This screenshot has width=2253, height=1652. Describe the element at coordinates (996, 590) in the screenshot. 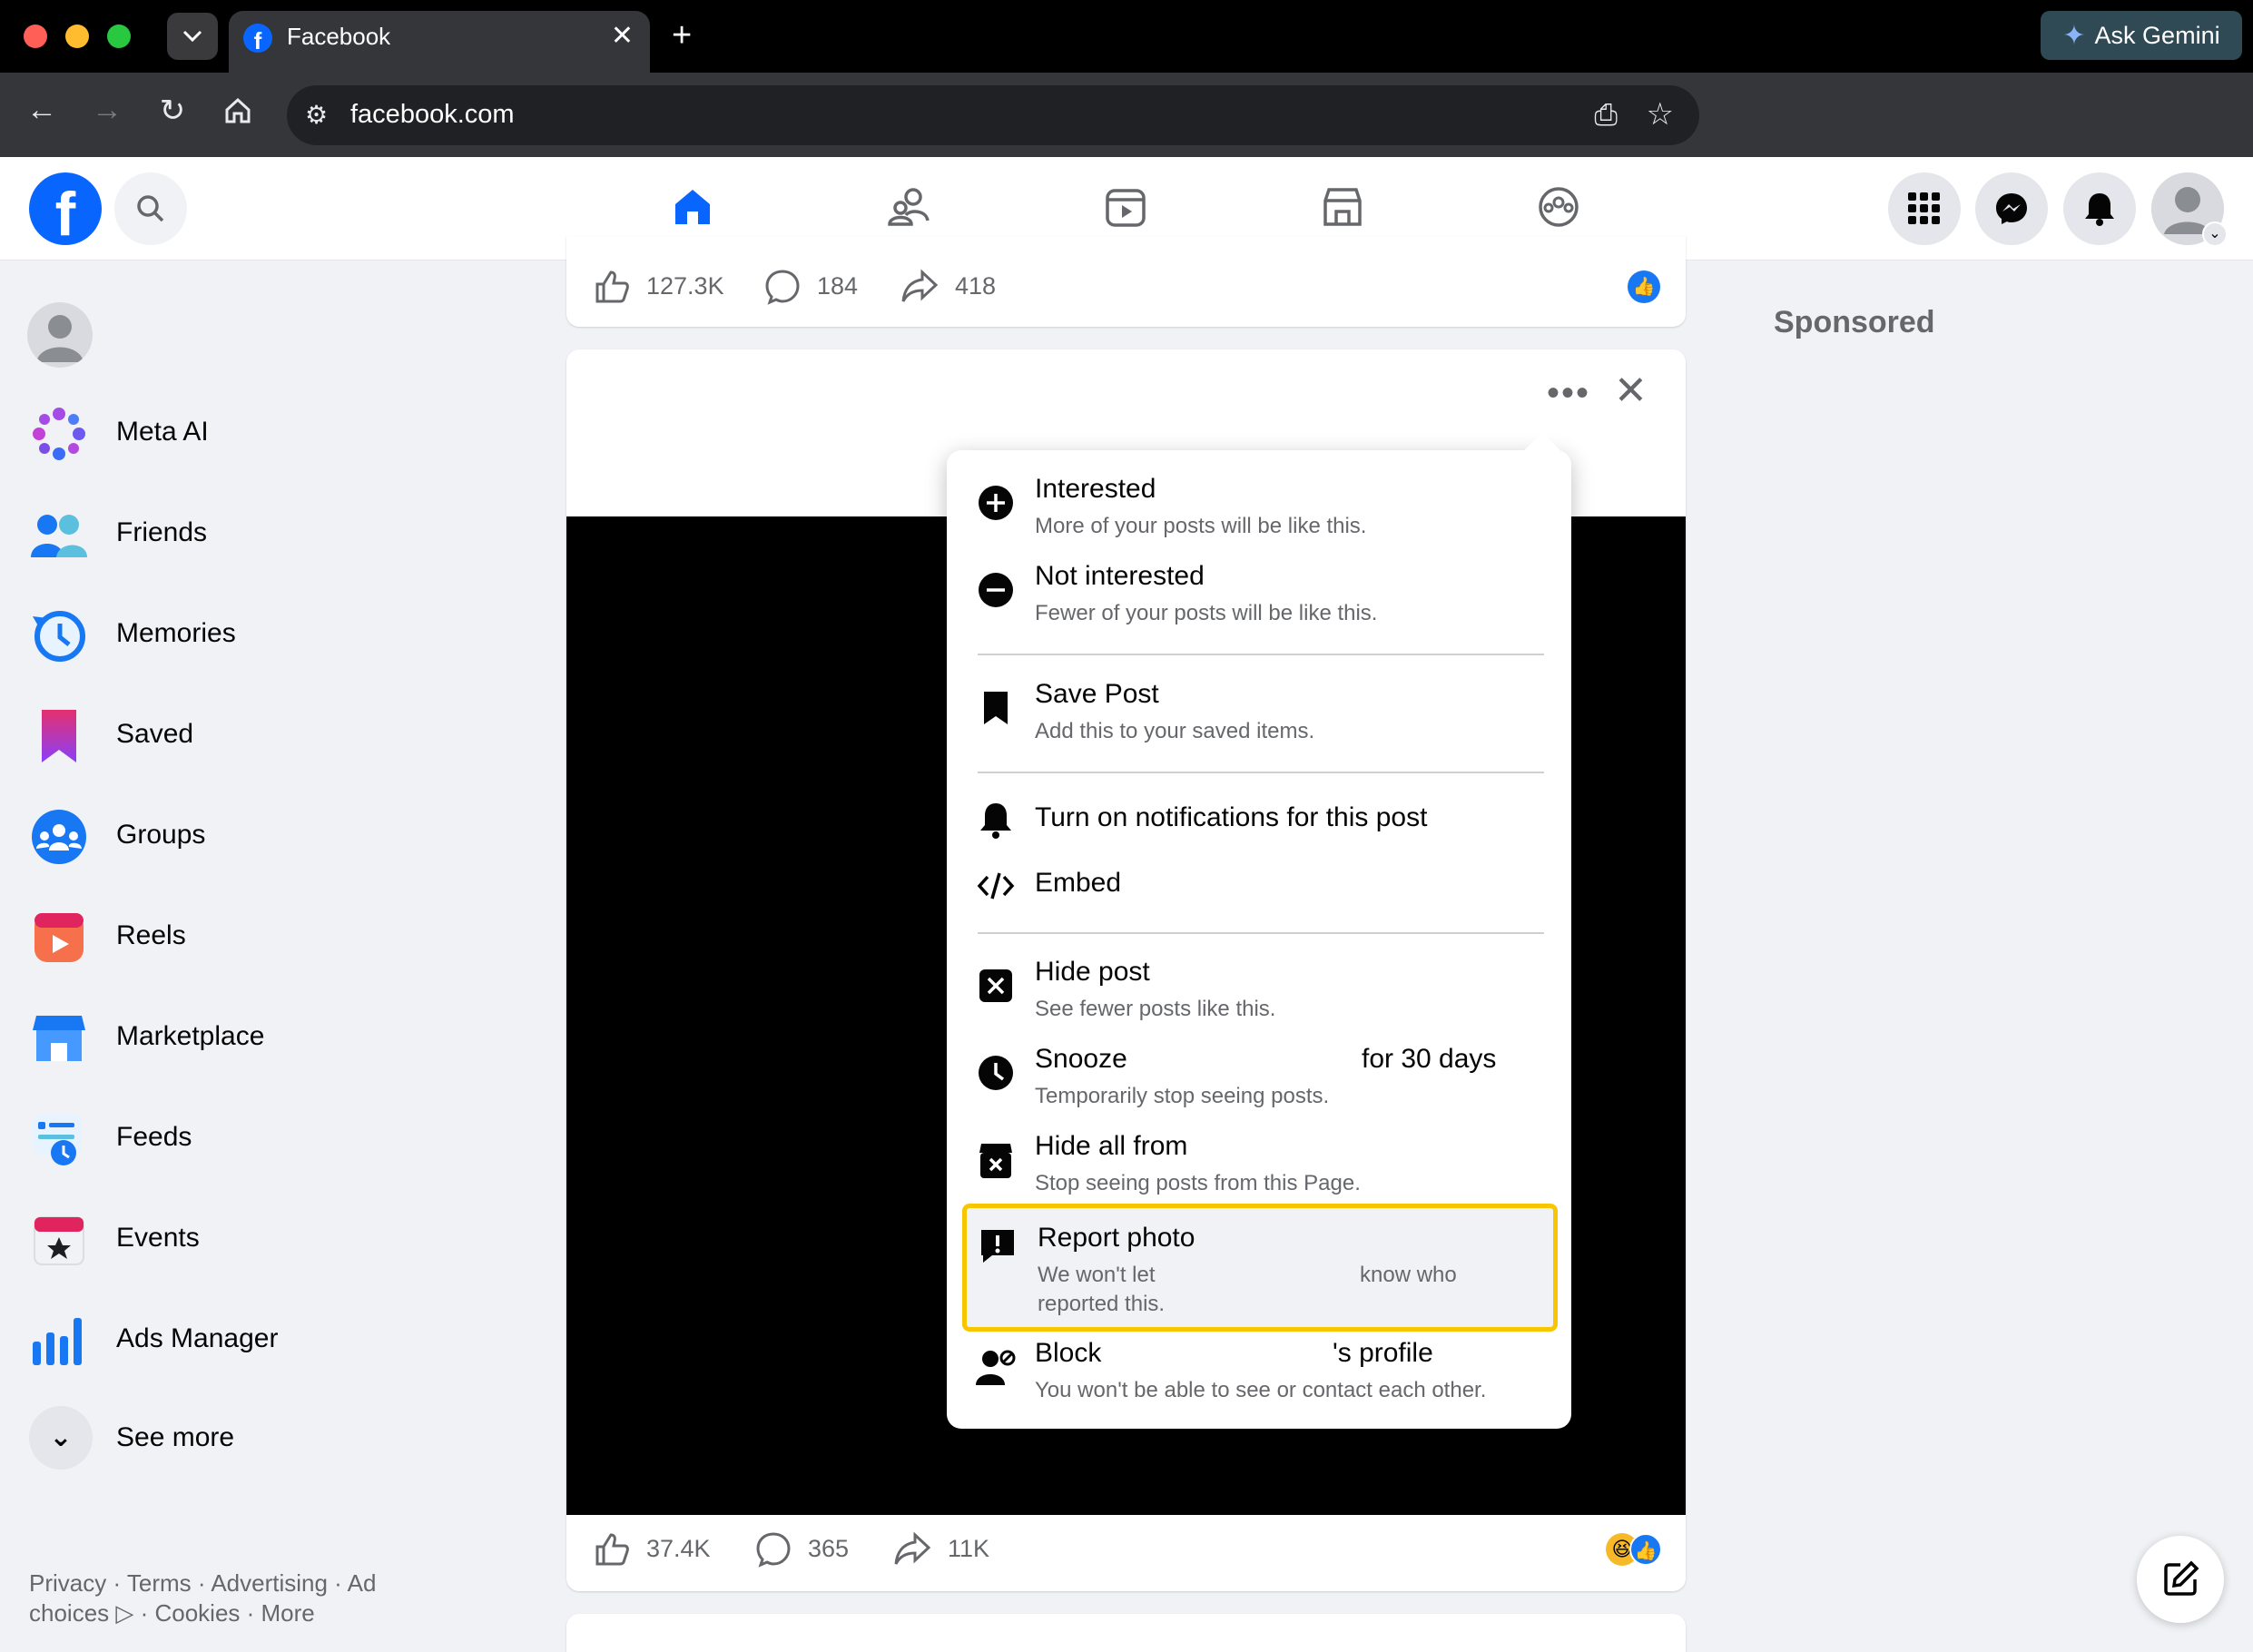

I see `minus-circle-icon` at that location.